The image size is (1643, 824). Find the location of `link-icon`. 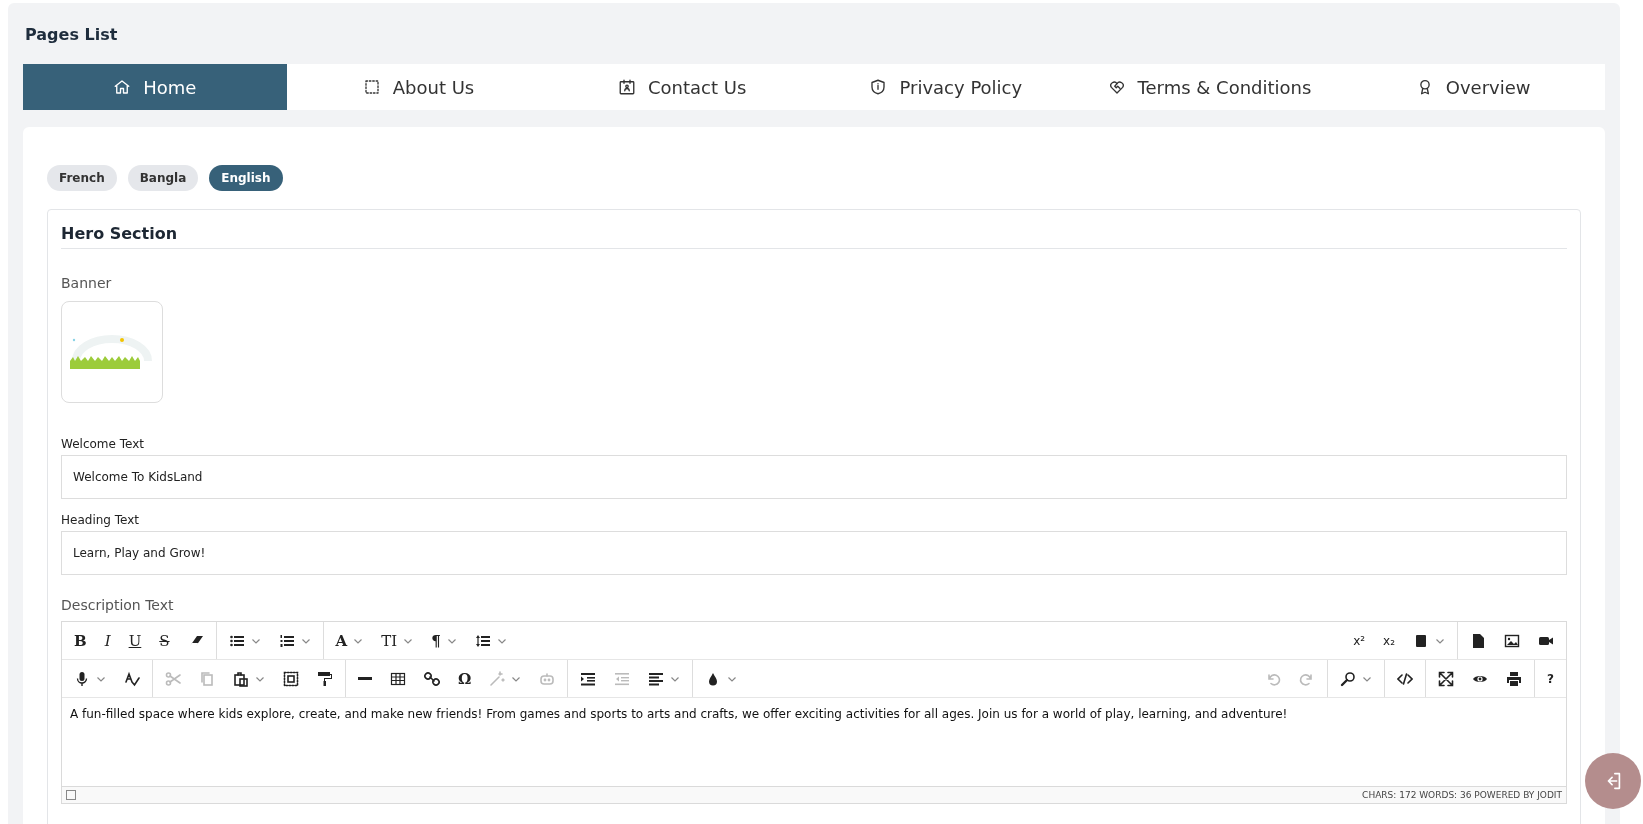

link-icon is located at coordinates (432, 678).